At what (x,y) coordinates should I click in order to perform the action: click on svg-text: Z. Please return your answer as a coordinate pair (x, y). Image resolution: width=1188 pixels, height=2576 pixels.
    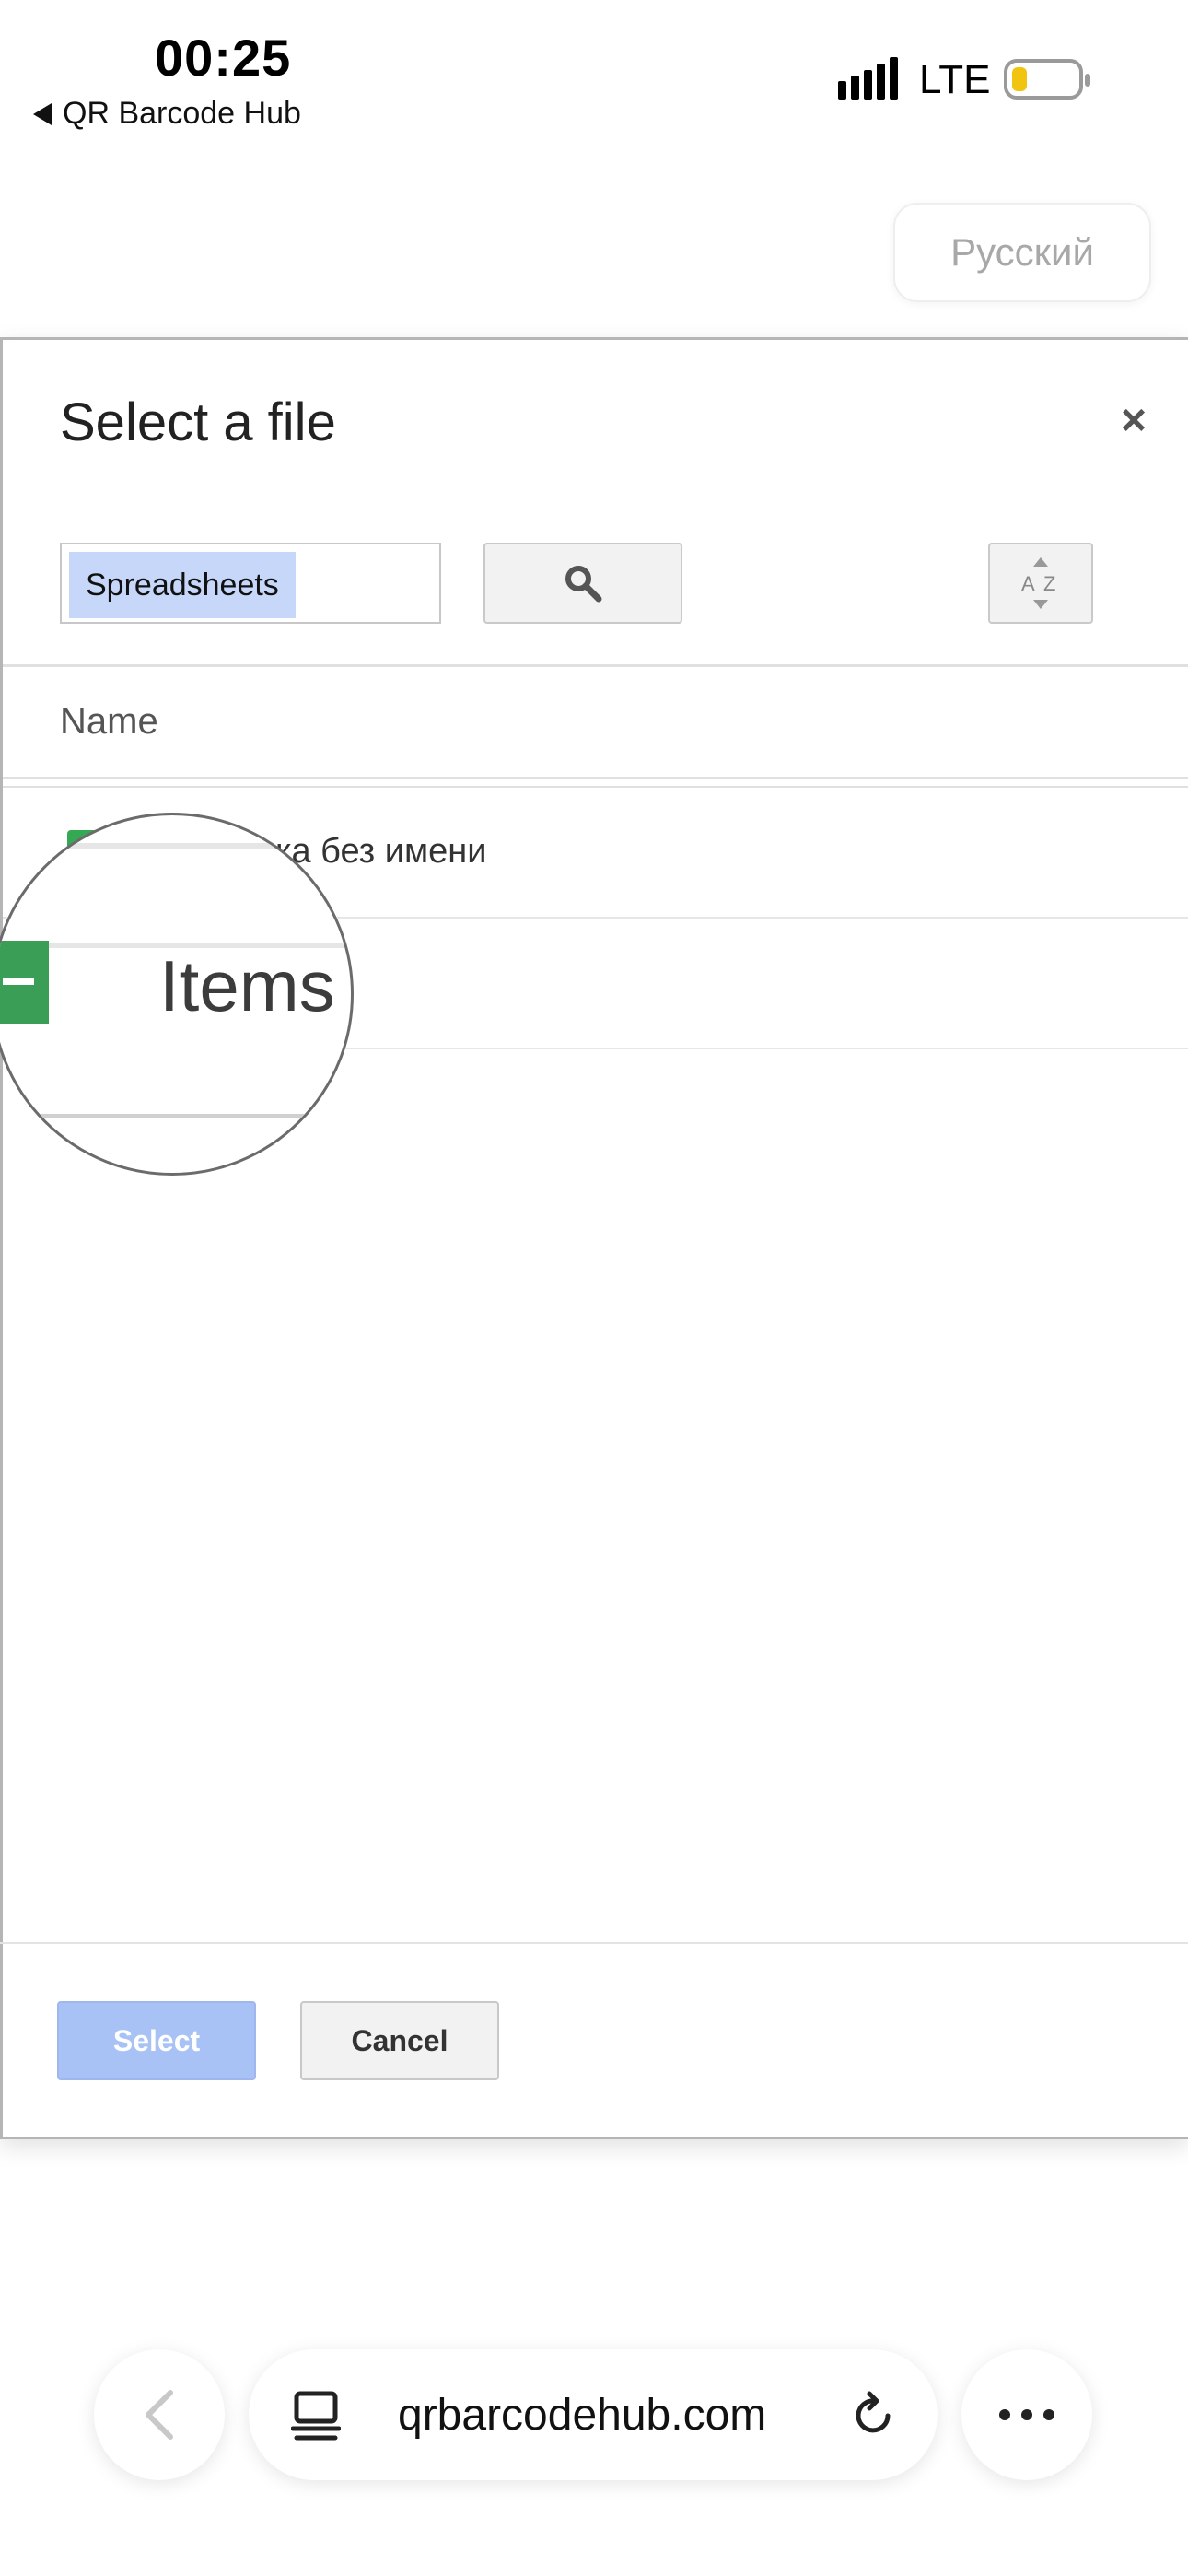
    Looking at the image, I should click on (1049, 583).